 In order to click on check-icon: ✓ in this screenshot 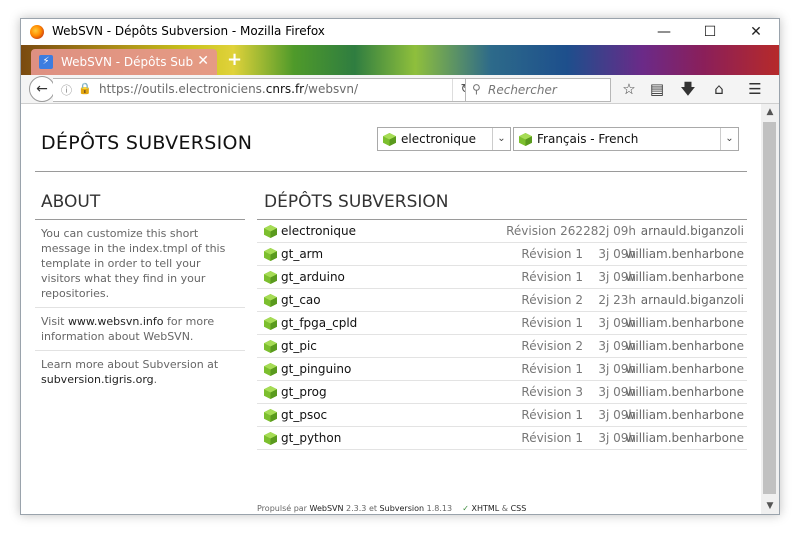, I will do `click(465, 508)`.